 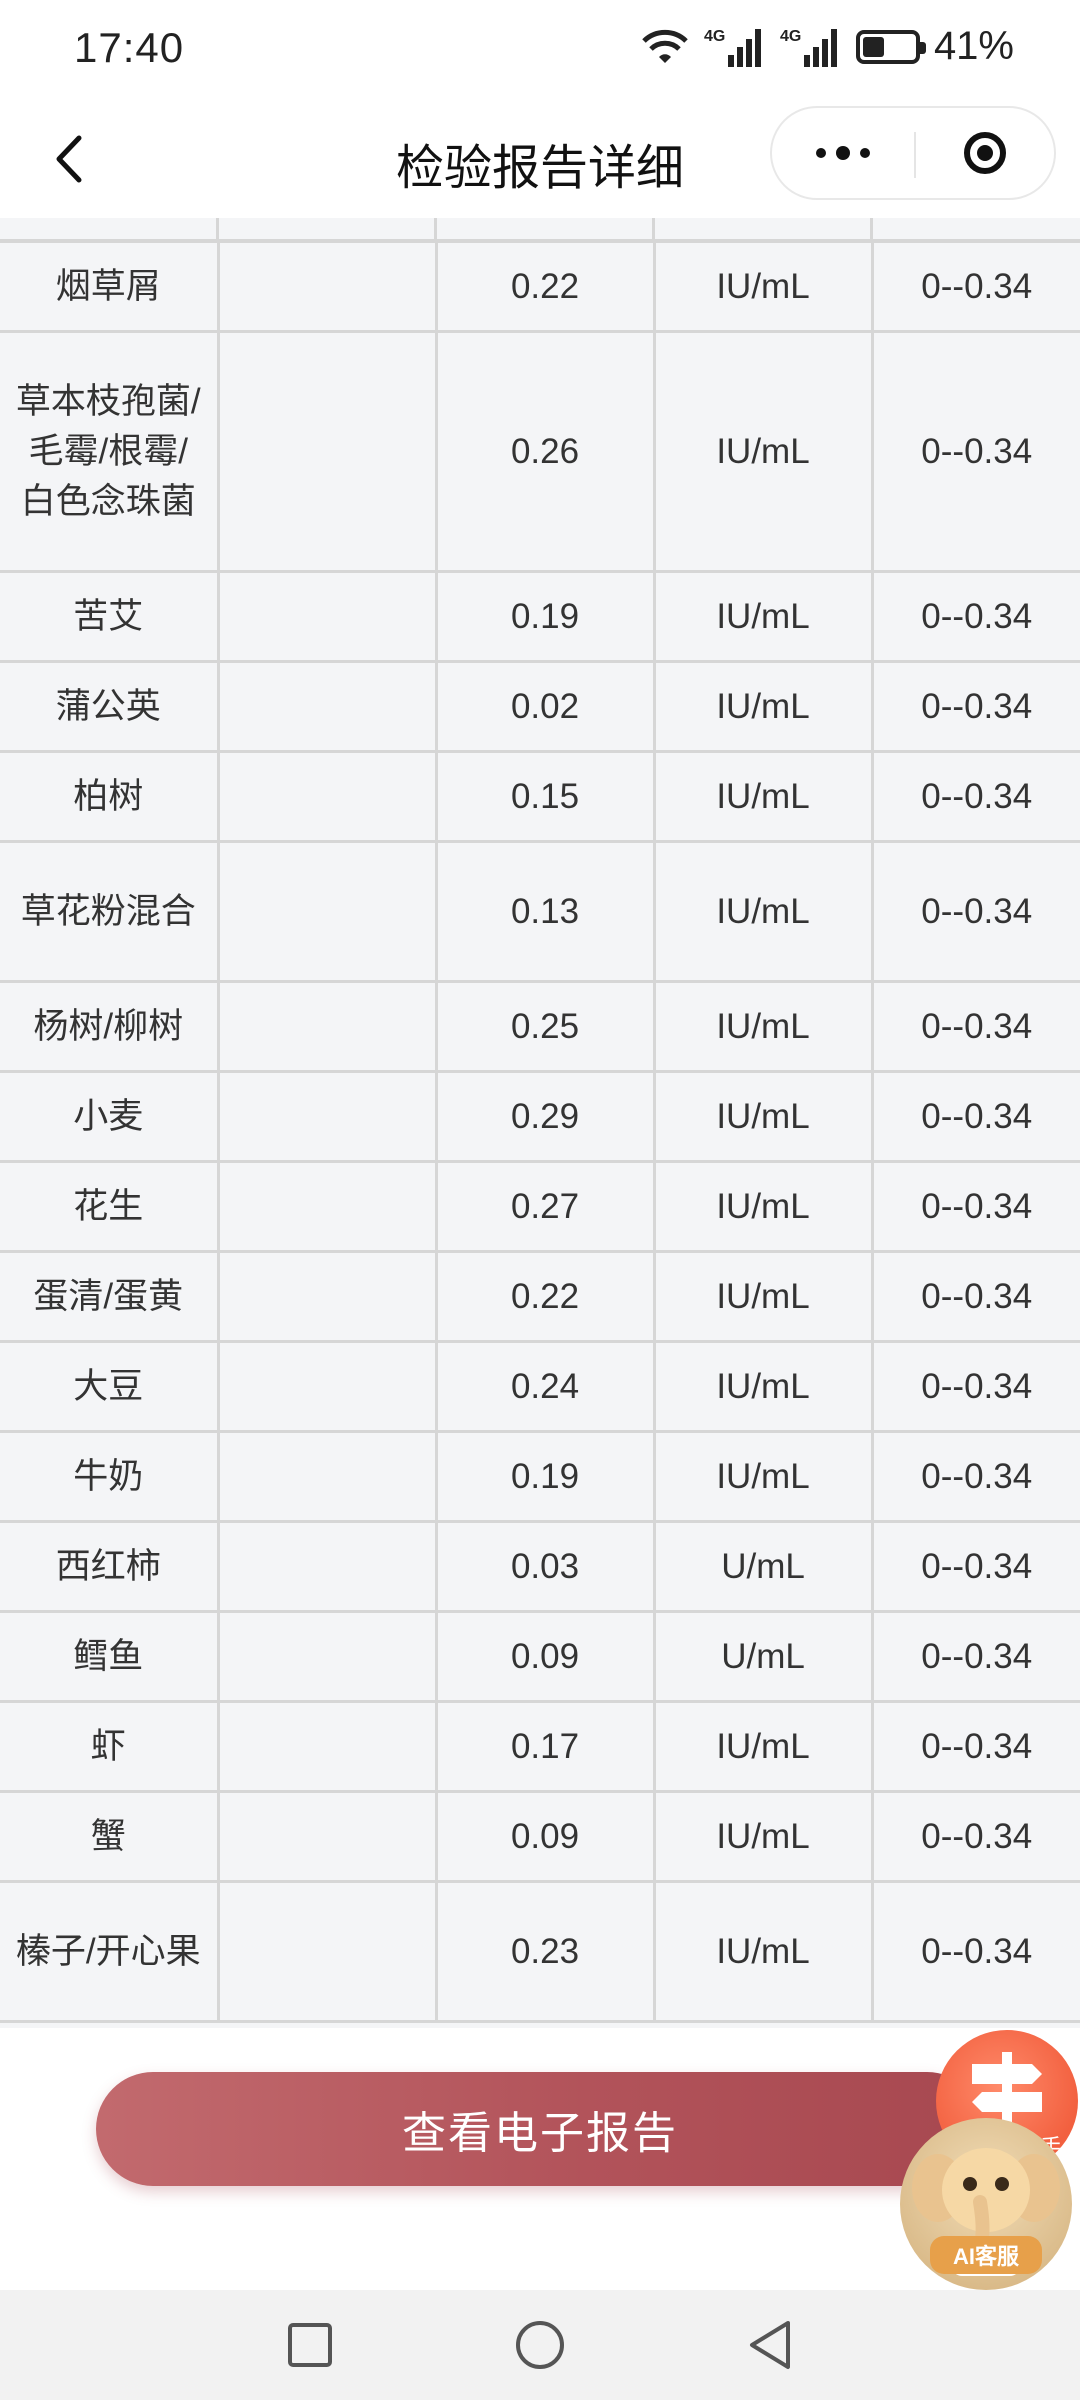 I want to click on triangle-back-icon, so click(x=770, y=2345).